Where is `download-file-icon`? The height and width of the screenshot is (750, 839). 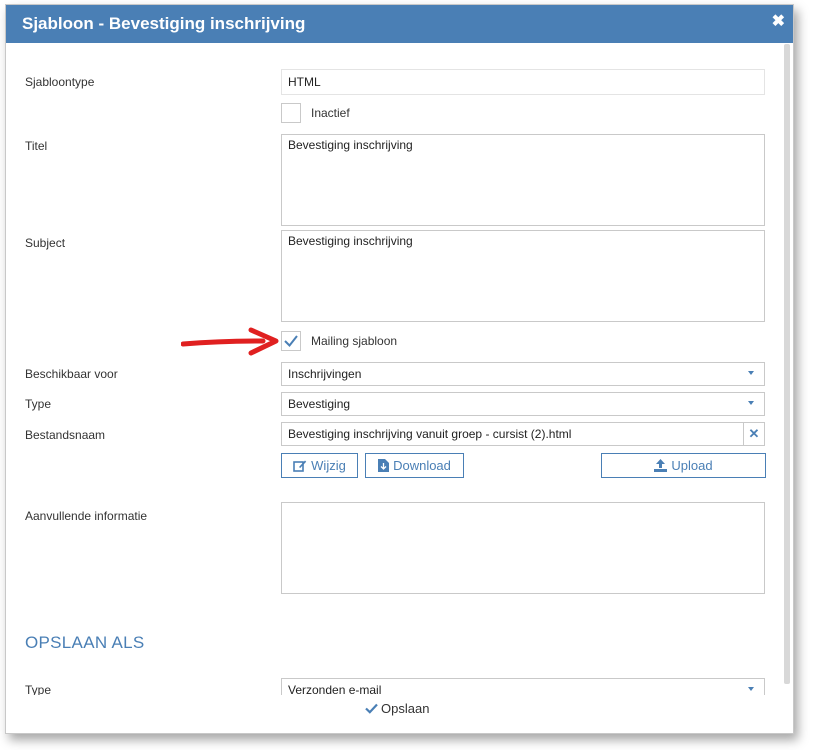
download-file-icon is located at coordinates (384, 465).